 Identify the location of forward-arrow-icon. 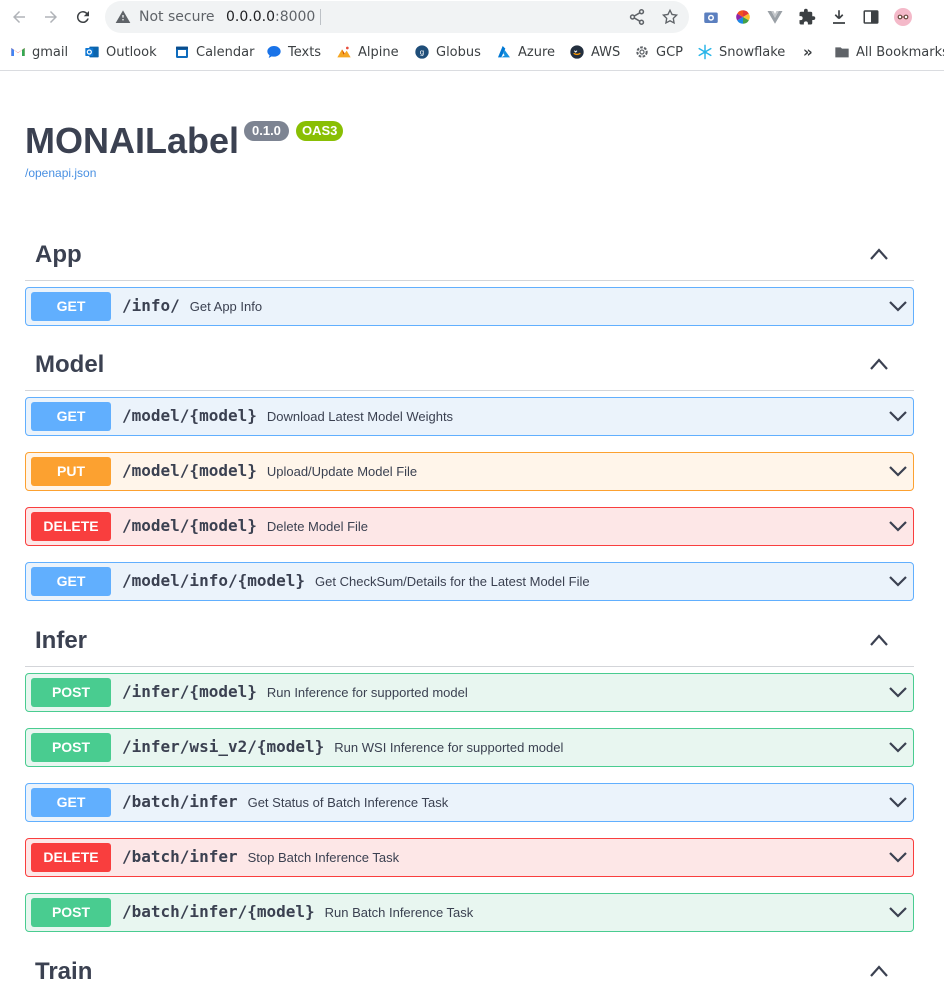
(51, 17).